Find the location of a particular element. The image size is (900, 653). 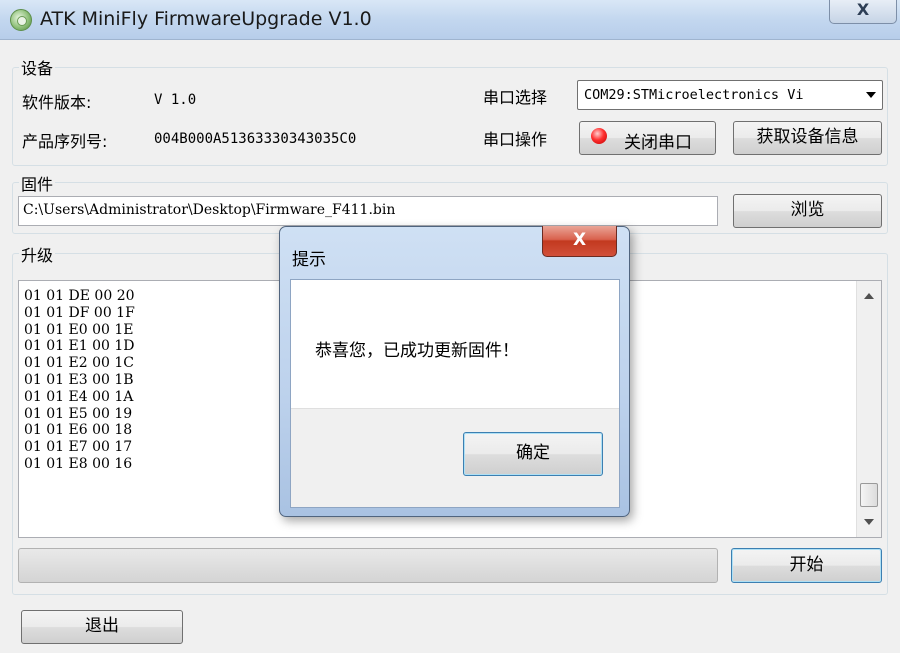

port-select-label: 串口选择 is located at coordinates (515, 97).